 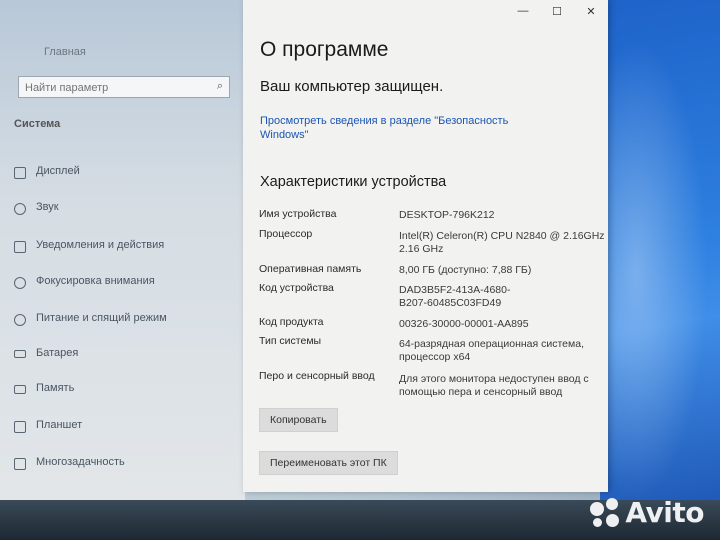 I want to click on notifications-icon, so click(x=20, y=247).